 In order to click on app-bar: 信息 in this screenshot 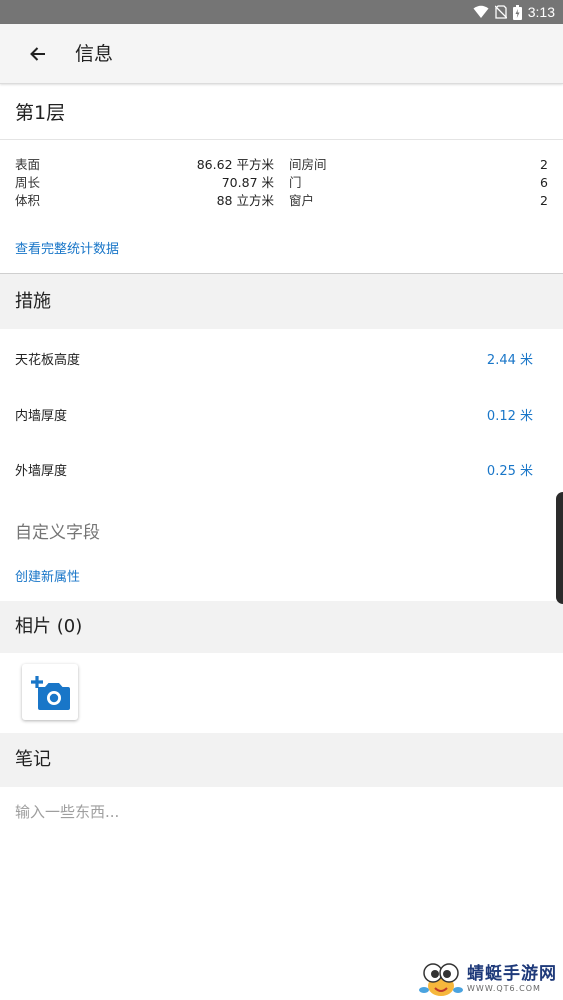, I will do `click(281, 54)`.